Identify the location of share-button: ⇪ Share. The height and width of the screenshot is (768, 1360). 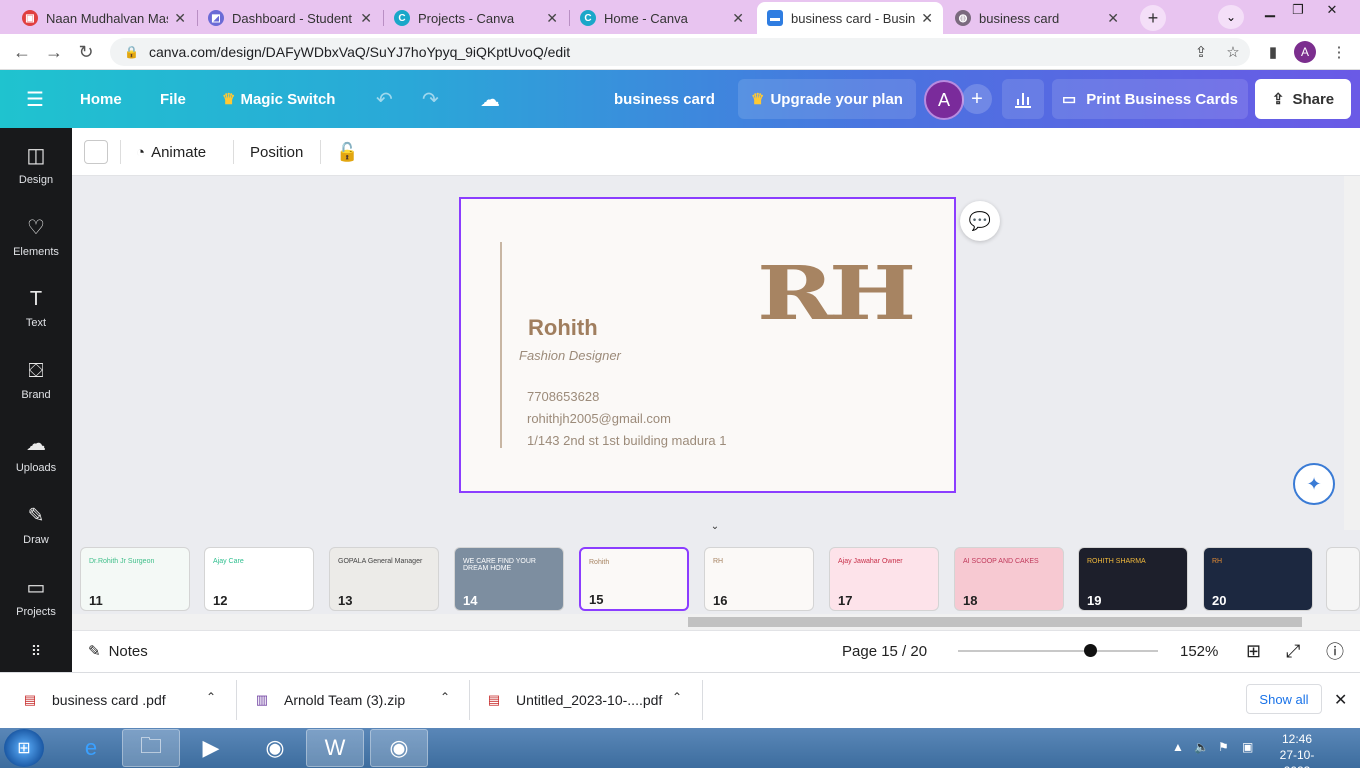
(1303, 99).